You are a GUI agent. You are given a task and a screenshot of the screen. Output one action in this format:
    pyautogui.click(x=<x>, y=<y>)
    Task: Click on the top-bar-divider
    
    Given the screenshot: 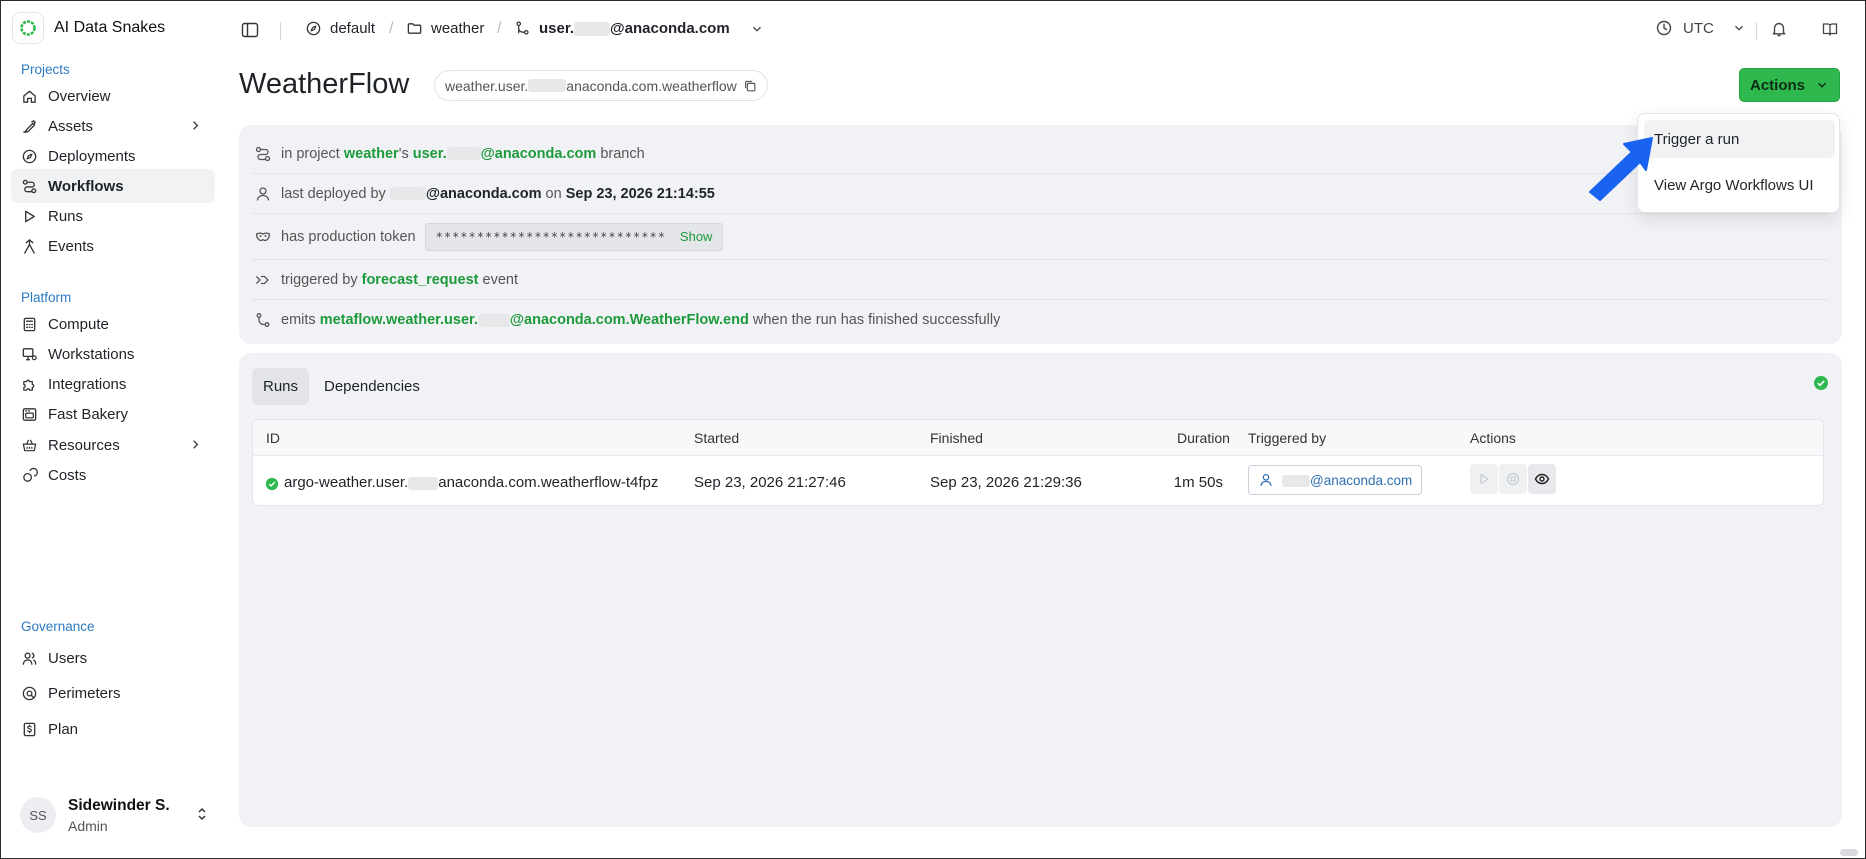 What is the action you would take?
    pyautogui.click(x=280, y=31)
    